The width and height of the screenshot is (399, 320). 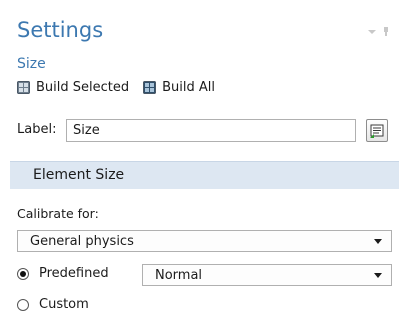 I want to click on predefined-label: Predefined, so click(x=74, y=273).